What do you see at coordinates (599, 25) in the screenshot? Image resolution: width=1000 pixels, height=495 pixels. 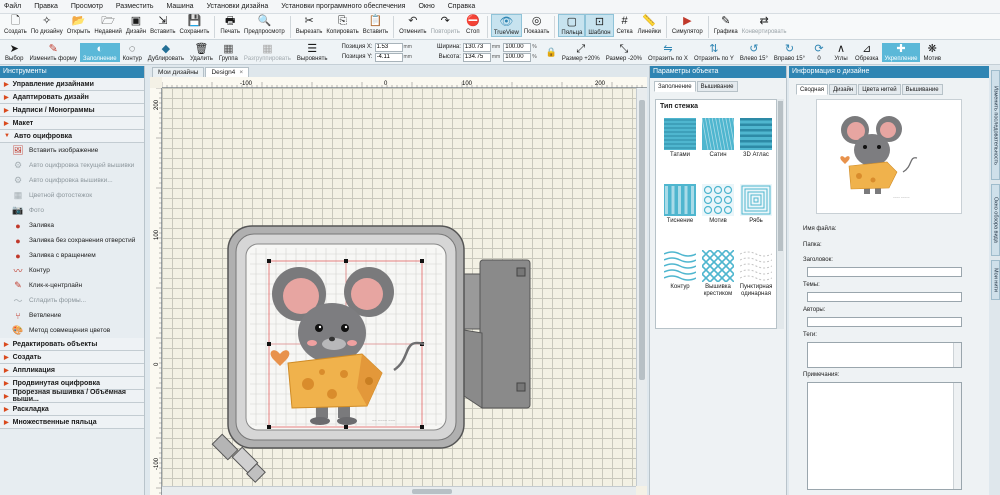 I see `ribbon-button: ⊡ Шаблон` at bounding box center [599, 25].